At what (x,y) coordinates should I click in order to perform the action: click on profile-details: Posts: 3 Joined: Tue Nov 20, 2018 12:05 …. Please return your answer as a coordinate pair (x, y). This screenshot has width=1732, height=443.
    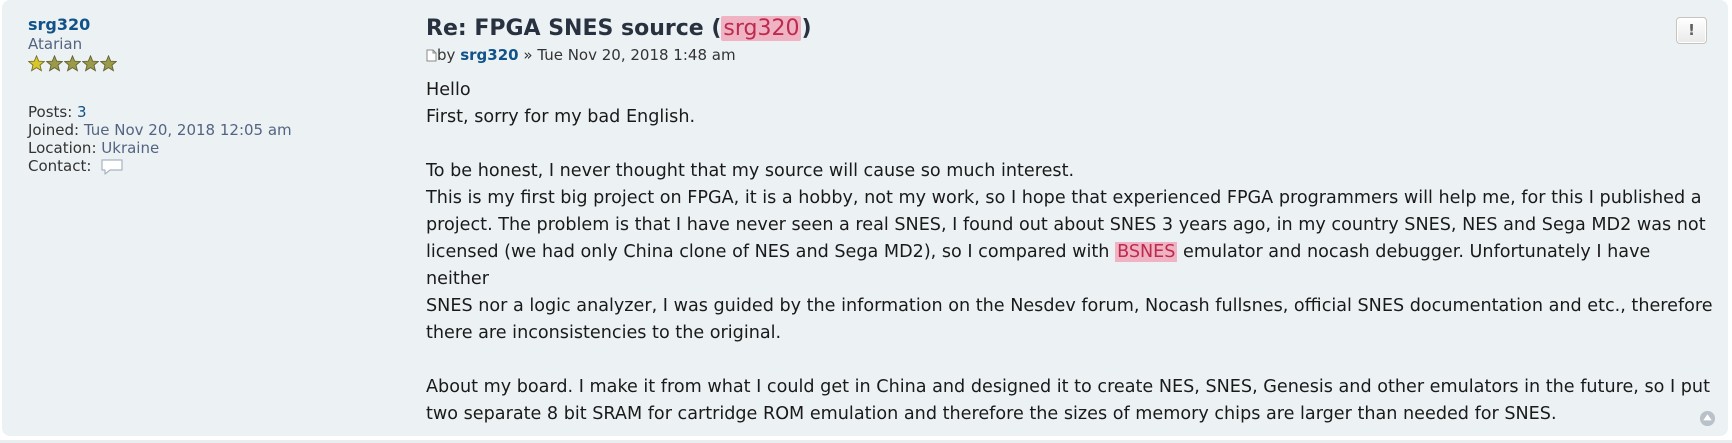
    Looking at the image, I should click on (188, 139).